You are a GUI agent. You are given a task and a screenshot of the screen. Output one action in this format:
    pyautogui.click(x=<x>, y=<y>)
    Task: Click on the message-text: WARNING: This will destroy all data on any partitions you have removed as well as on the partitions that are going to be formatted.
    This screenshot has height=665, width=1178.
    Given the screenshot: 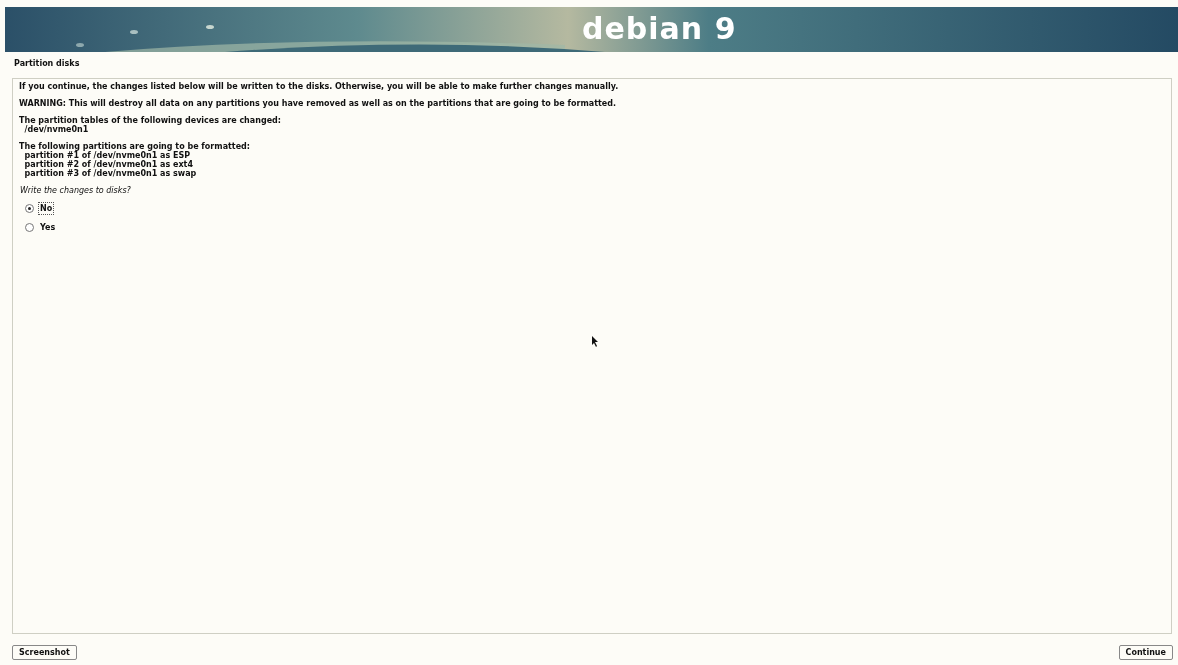 What is the action you would take?
    pyautogui.click(x=318, y=103)
    